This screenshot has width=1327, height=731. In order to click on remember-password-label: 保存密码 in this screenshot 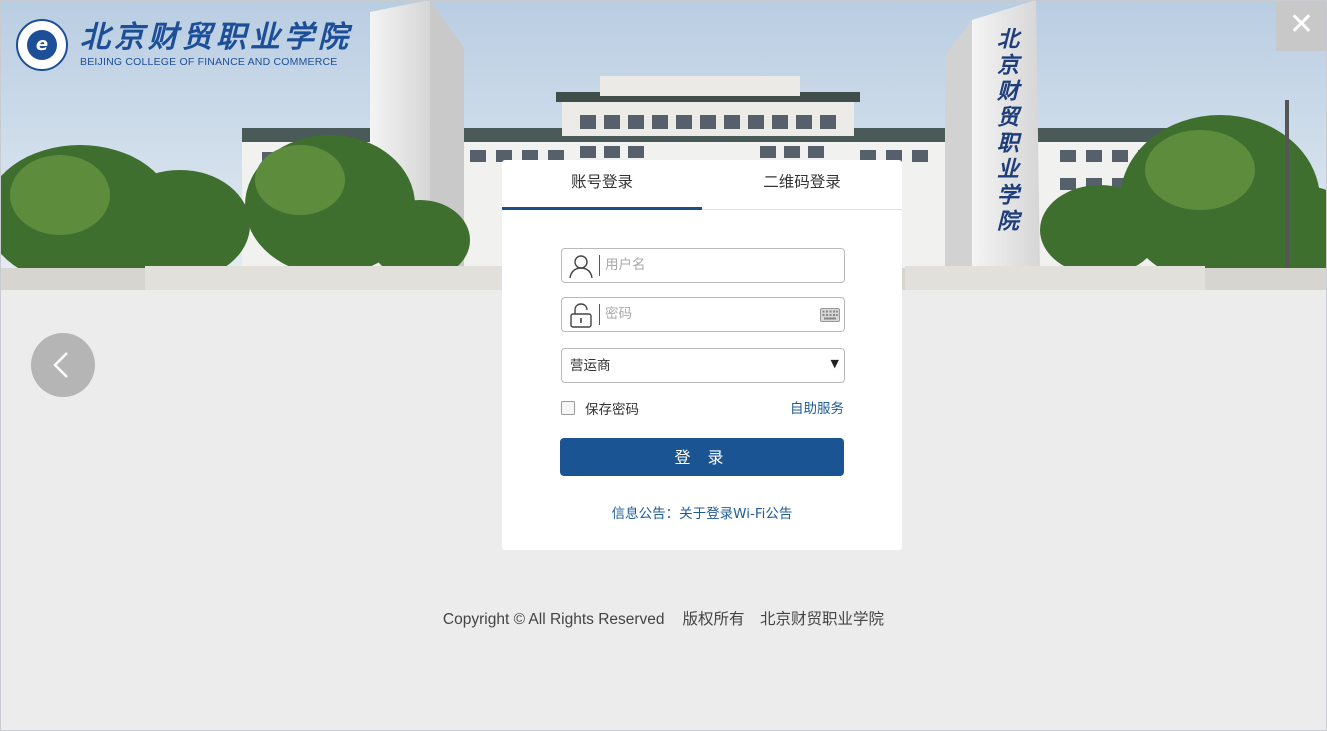, I will do `click(612, 410)`.